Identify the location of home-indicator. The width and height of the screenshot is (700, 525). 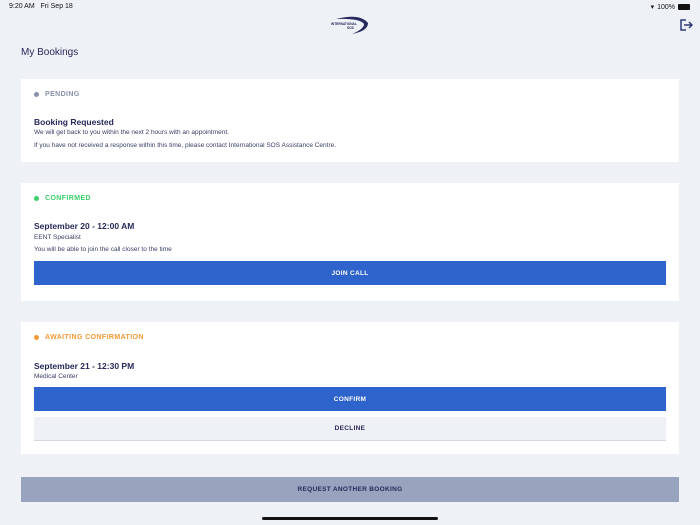
(350, 518).